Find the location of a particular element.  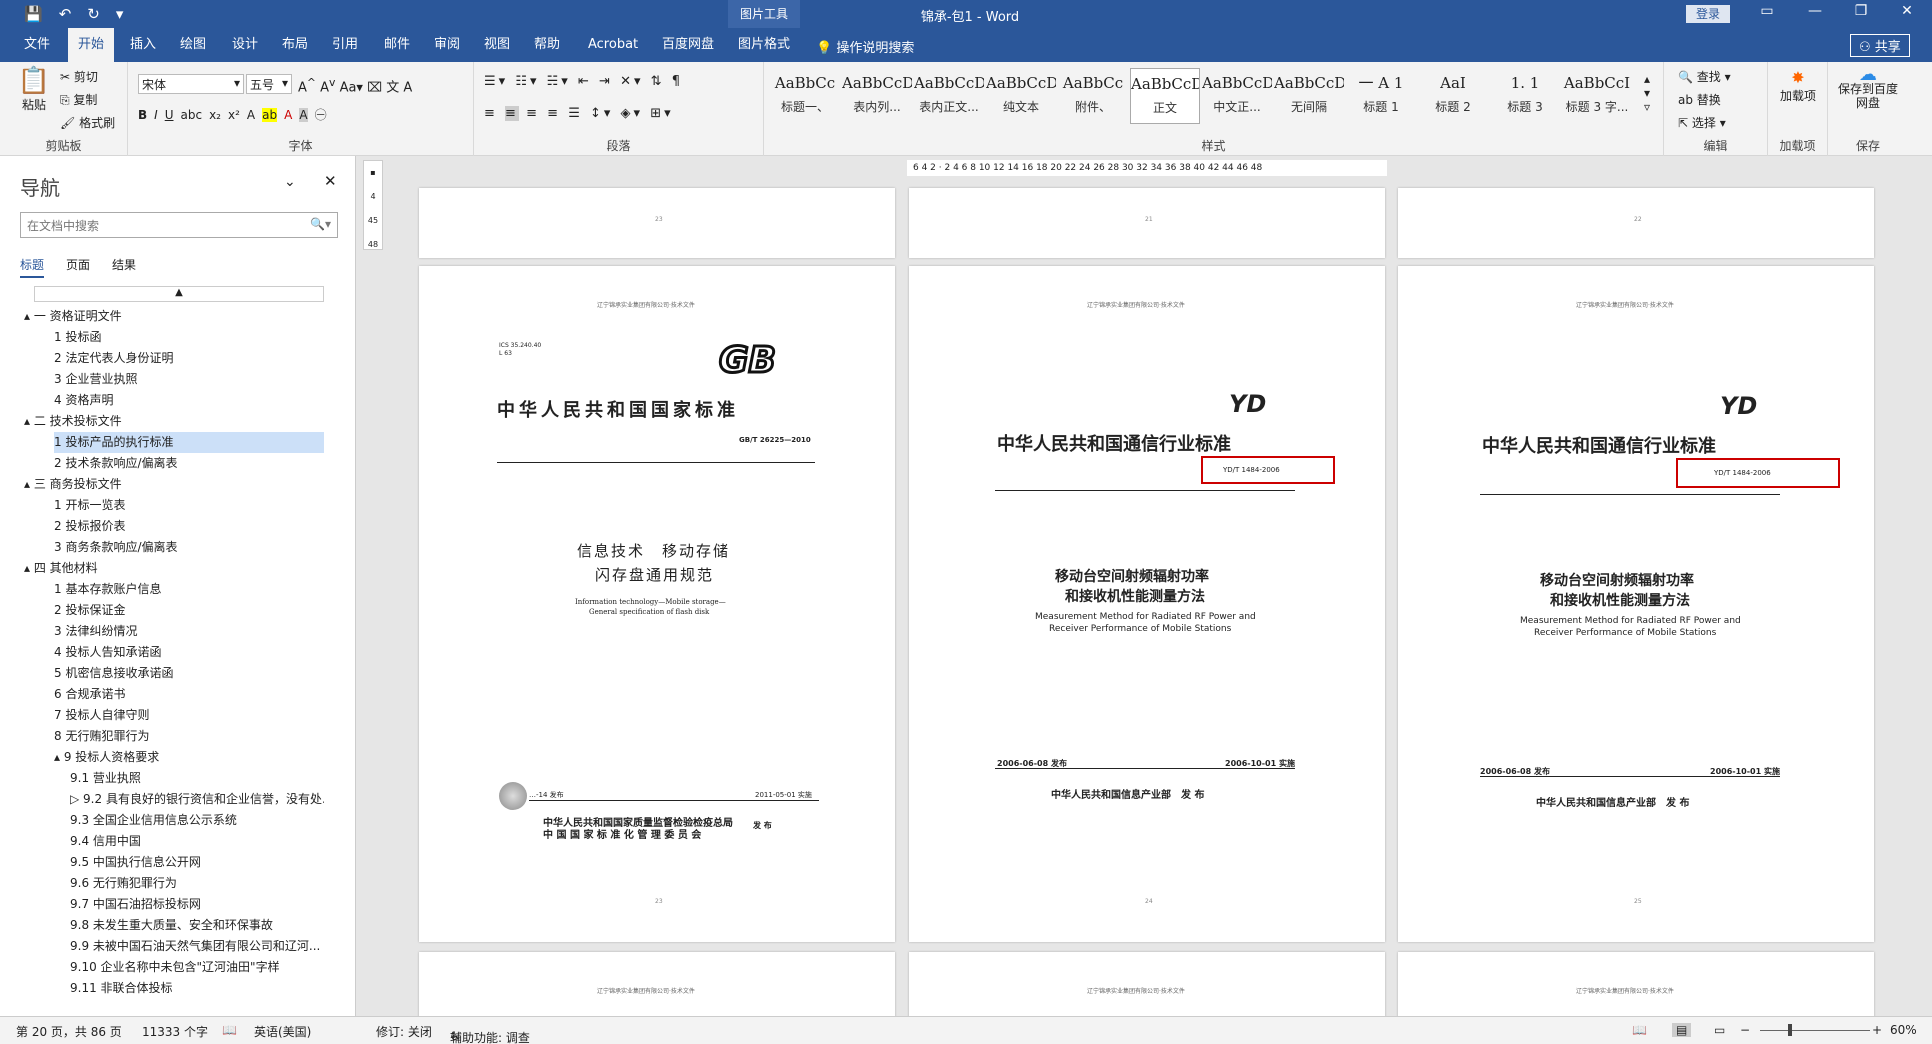

tell-me-search: 💡 操作说明搜索 is located at coordinates (865, 46).